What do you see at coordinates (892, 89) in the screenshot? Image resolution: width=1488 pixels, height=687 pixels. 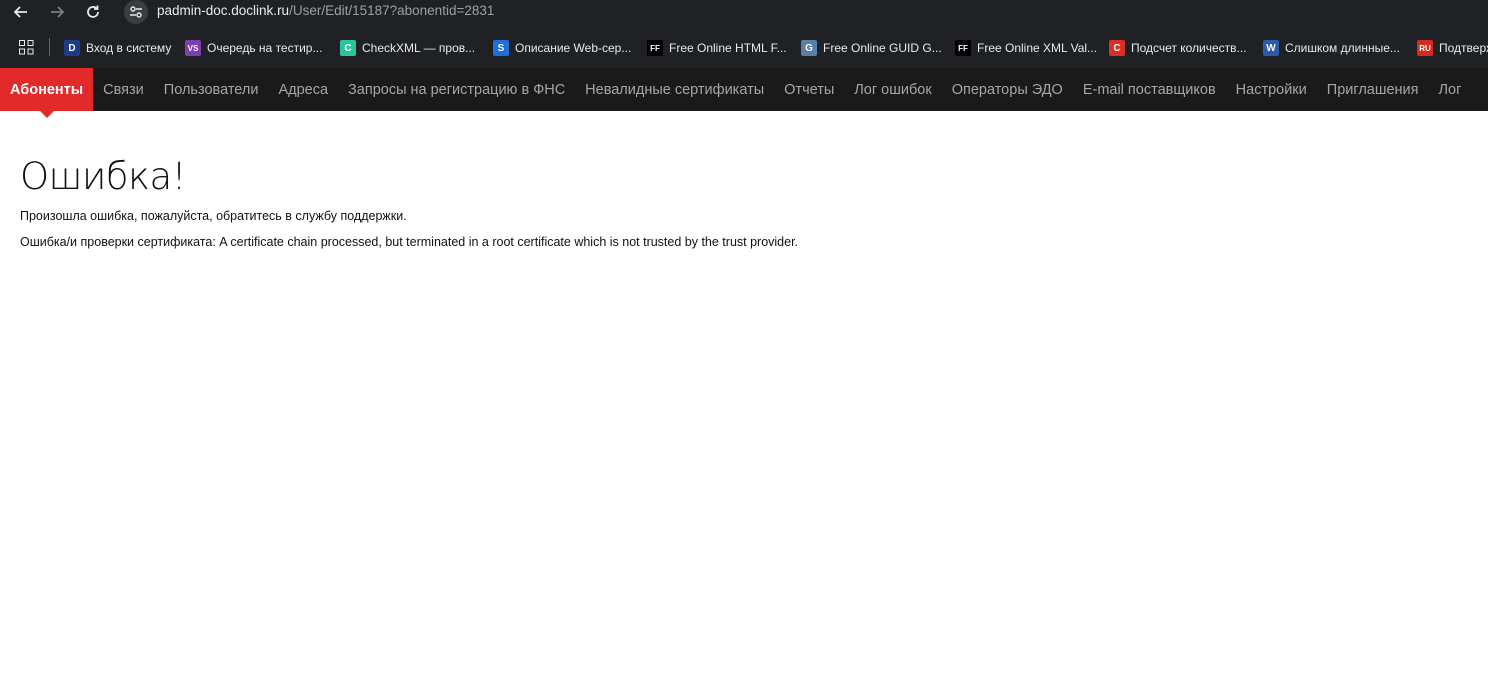 I see `nav-item: Лог ошибок` at bounding box center [892, 89].